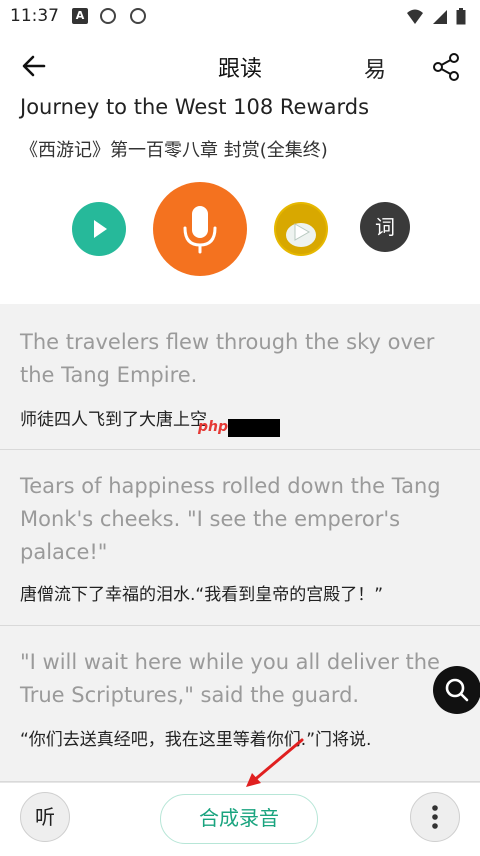 Image resolution: width=480 pixels, height=856 pixels. What do you see at coordinates (213, 427) in the screenshot?
I see `watermark-logo: php` at bounding box center [213, 427].